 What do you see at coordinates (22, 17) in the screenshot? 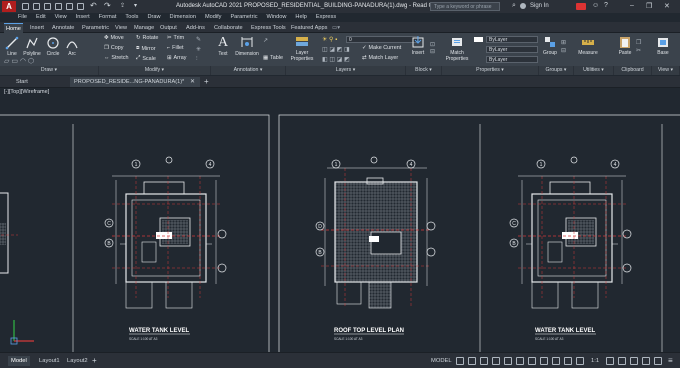
I see `menu-file: File` at bounding box center [22, 17].